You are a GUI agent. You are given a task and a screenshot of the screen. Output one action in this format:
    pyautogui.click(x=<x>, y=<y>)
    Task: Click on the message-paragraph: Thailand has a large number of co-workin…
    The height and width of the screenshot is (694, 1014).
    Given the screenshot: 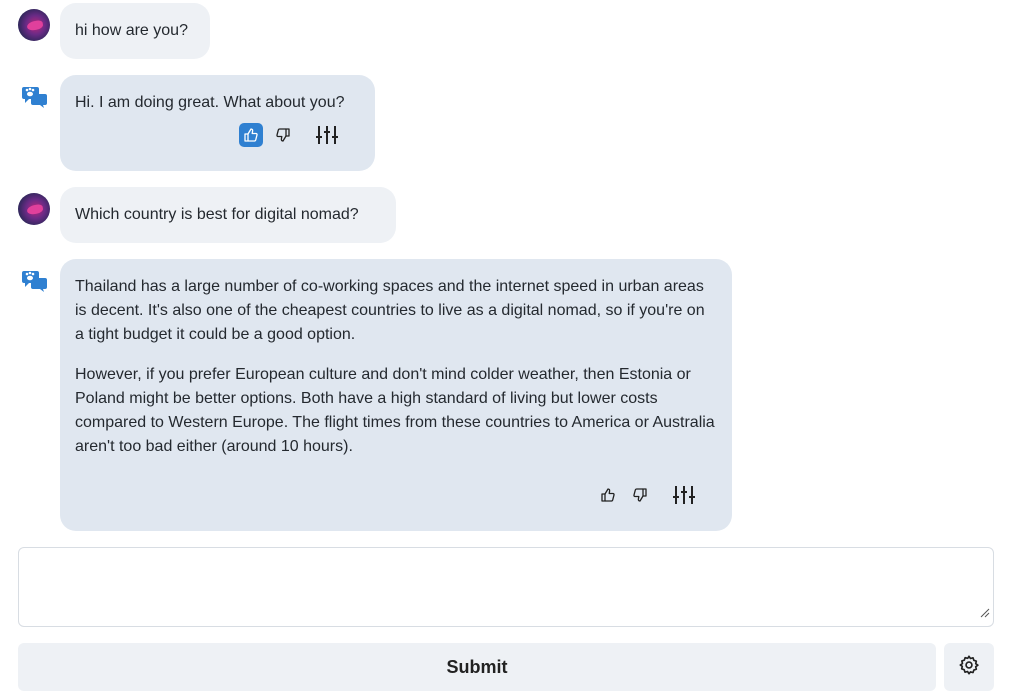 What is the action you would take?
    pyautogui.click(x=390, y=310)
    